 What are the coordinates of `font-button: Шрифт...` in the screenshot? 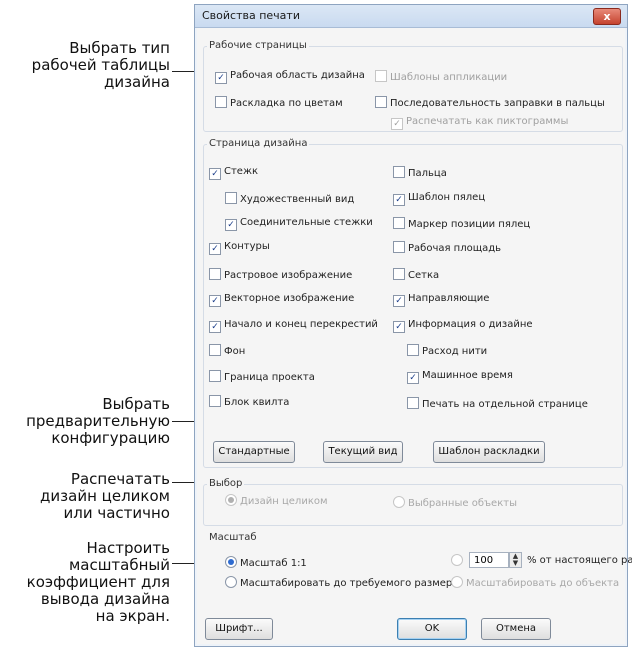 It's located at (239, 629).